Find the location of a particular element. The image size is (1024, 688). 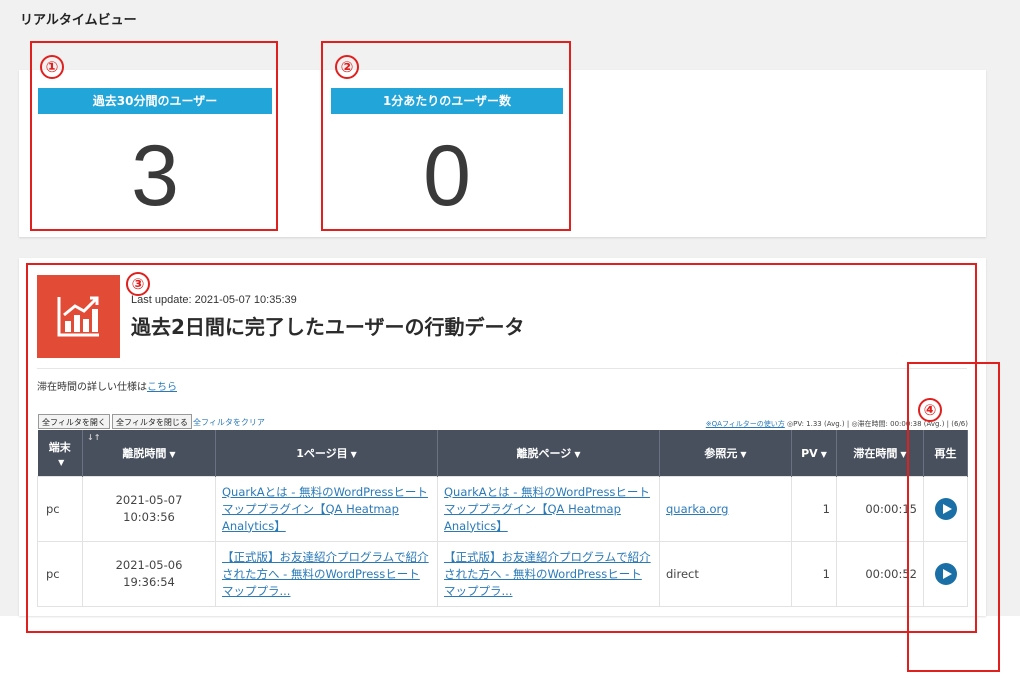

annotation-marker-2: ② is located at coordinates (347, 67).